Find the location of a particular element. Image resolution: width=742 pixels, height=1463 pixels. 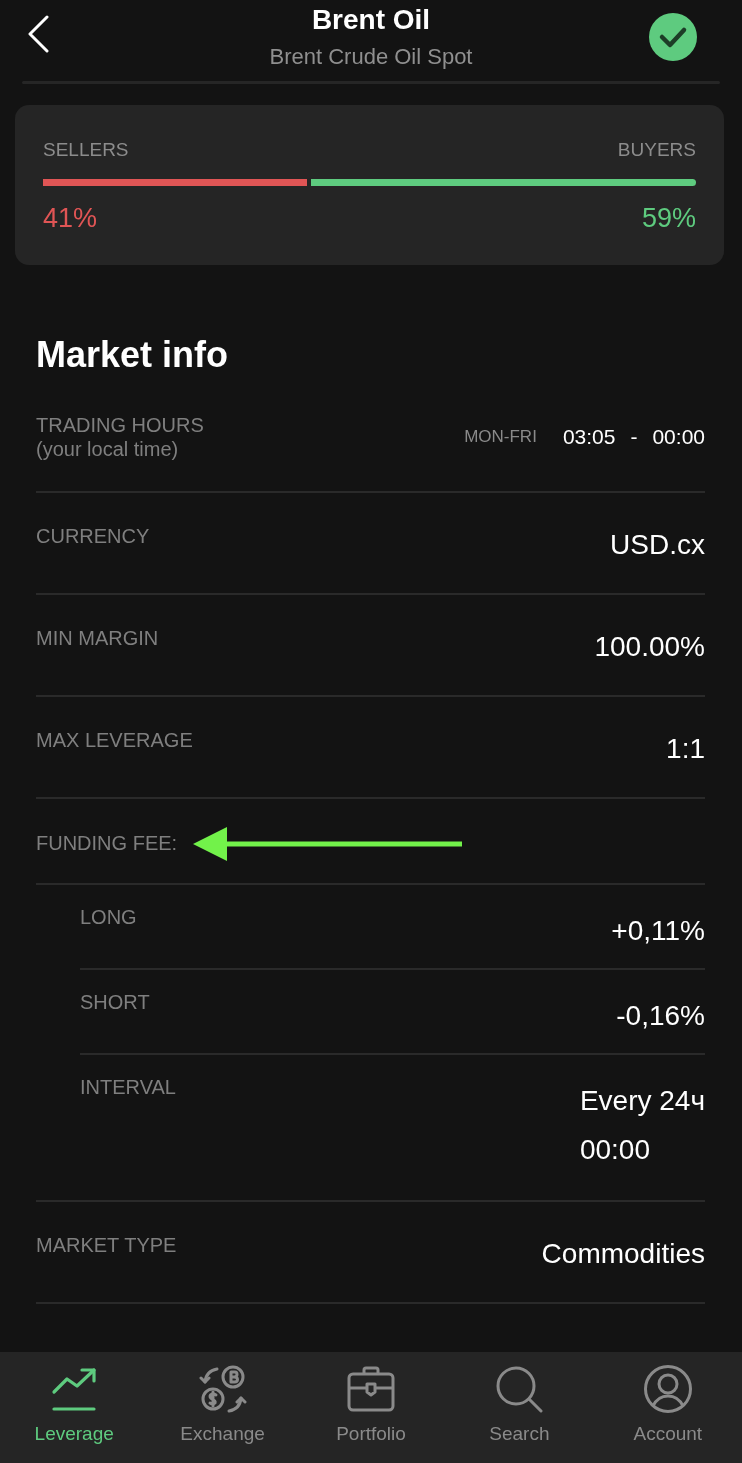

field-label: MAX LEVERAGE is located at coordinates (114, 740).